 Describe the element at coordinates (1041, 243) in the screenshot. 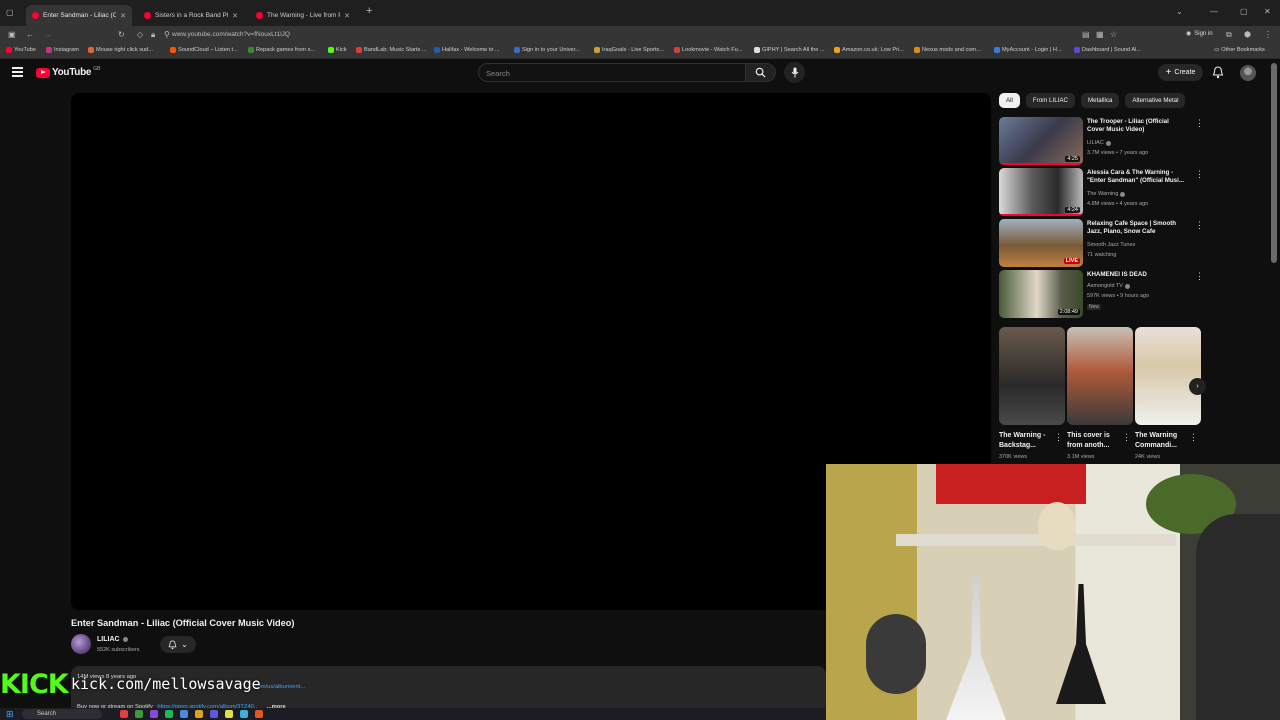

I see `video-thumbnail: LIVE` at that location.